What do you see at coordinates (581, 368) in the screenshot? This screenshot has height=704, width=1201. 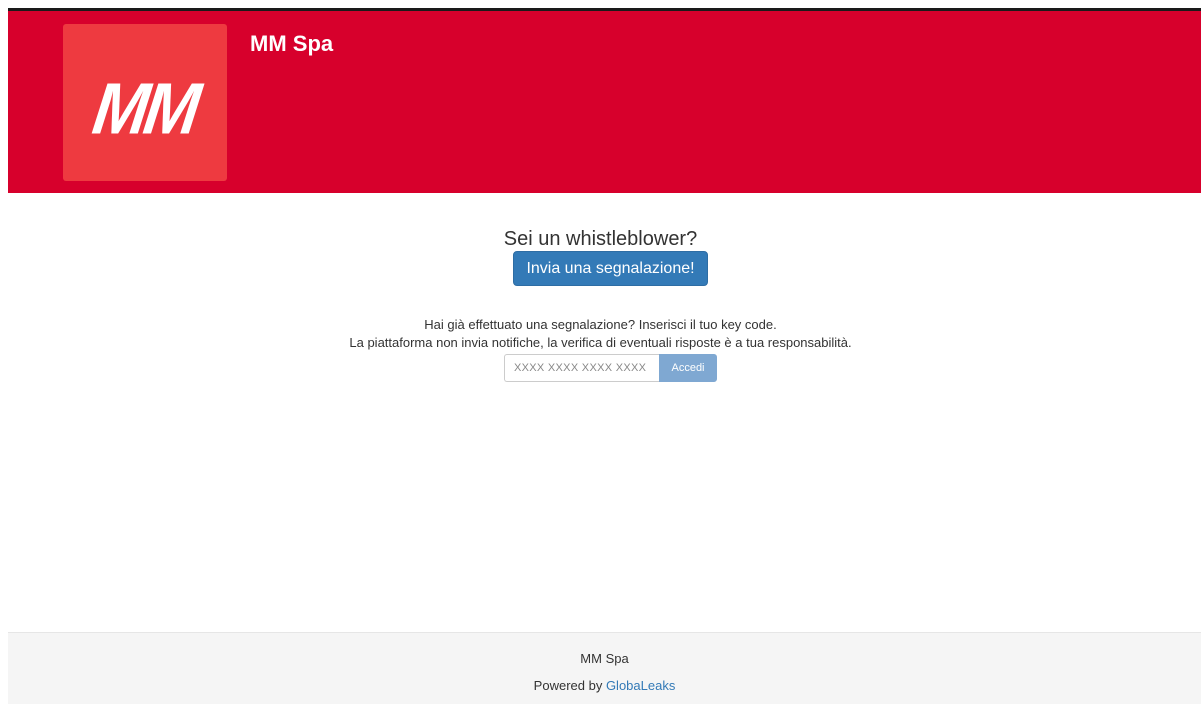 I see `key-code-input` at bounding box center [581, 368].